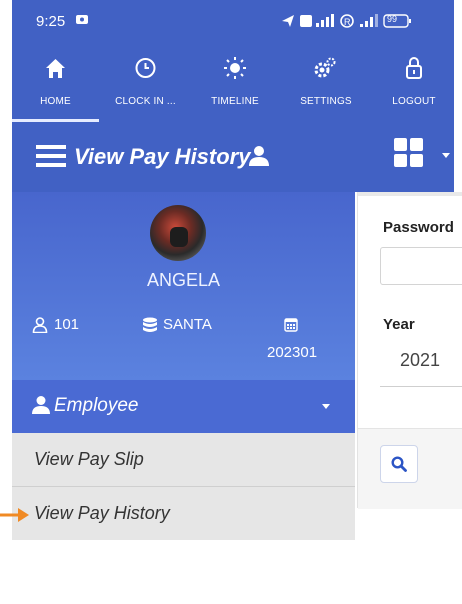 Image resolution: width=462 pixels, height=604 pixels. I want to click on calendar-icon, so click(291, 325).